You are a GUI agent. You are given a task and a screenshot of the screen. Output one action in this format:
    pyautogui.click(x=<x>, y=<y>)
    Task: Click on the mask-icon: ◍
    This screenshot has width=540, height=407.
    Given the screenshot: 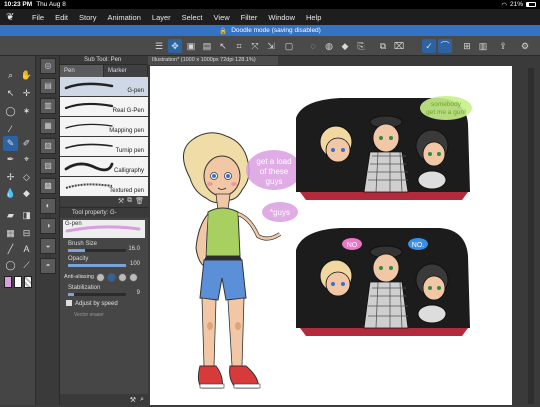 What is the action you would take?
    pyautogui.click(x=329, y=46)
    